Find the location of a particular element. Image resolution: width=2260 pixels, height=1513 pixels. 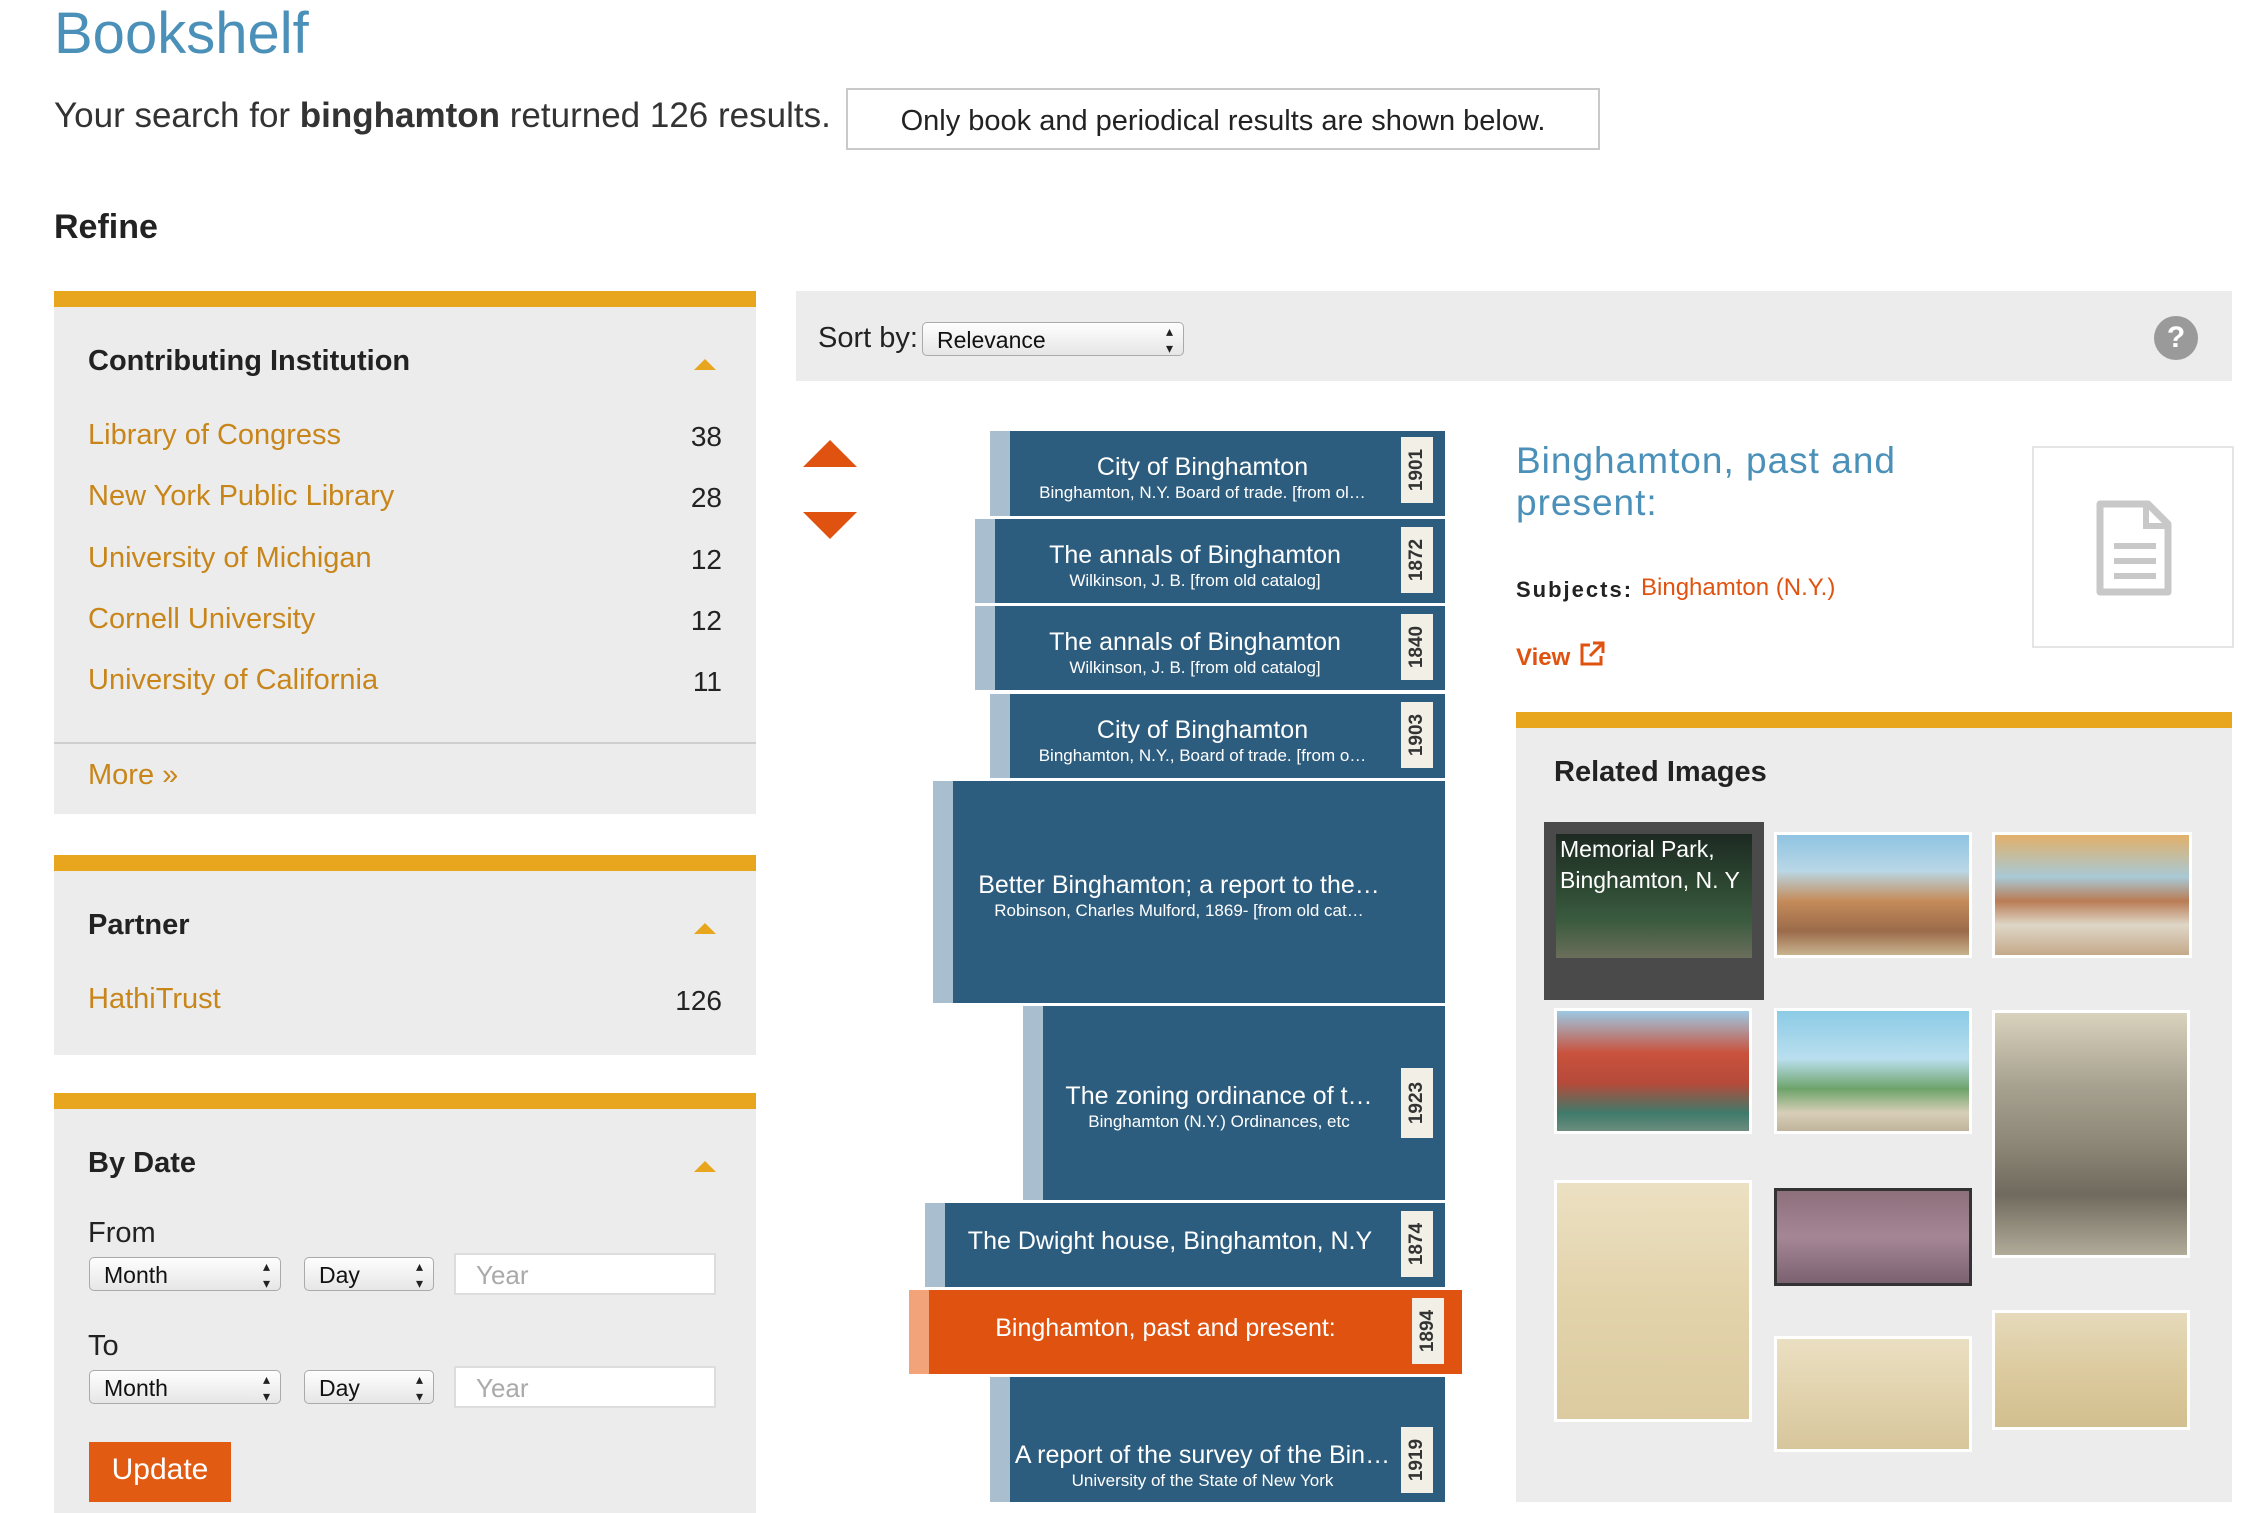

facet-item-hathitrust: HathiTrust is located at coordinates (154, 999).